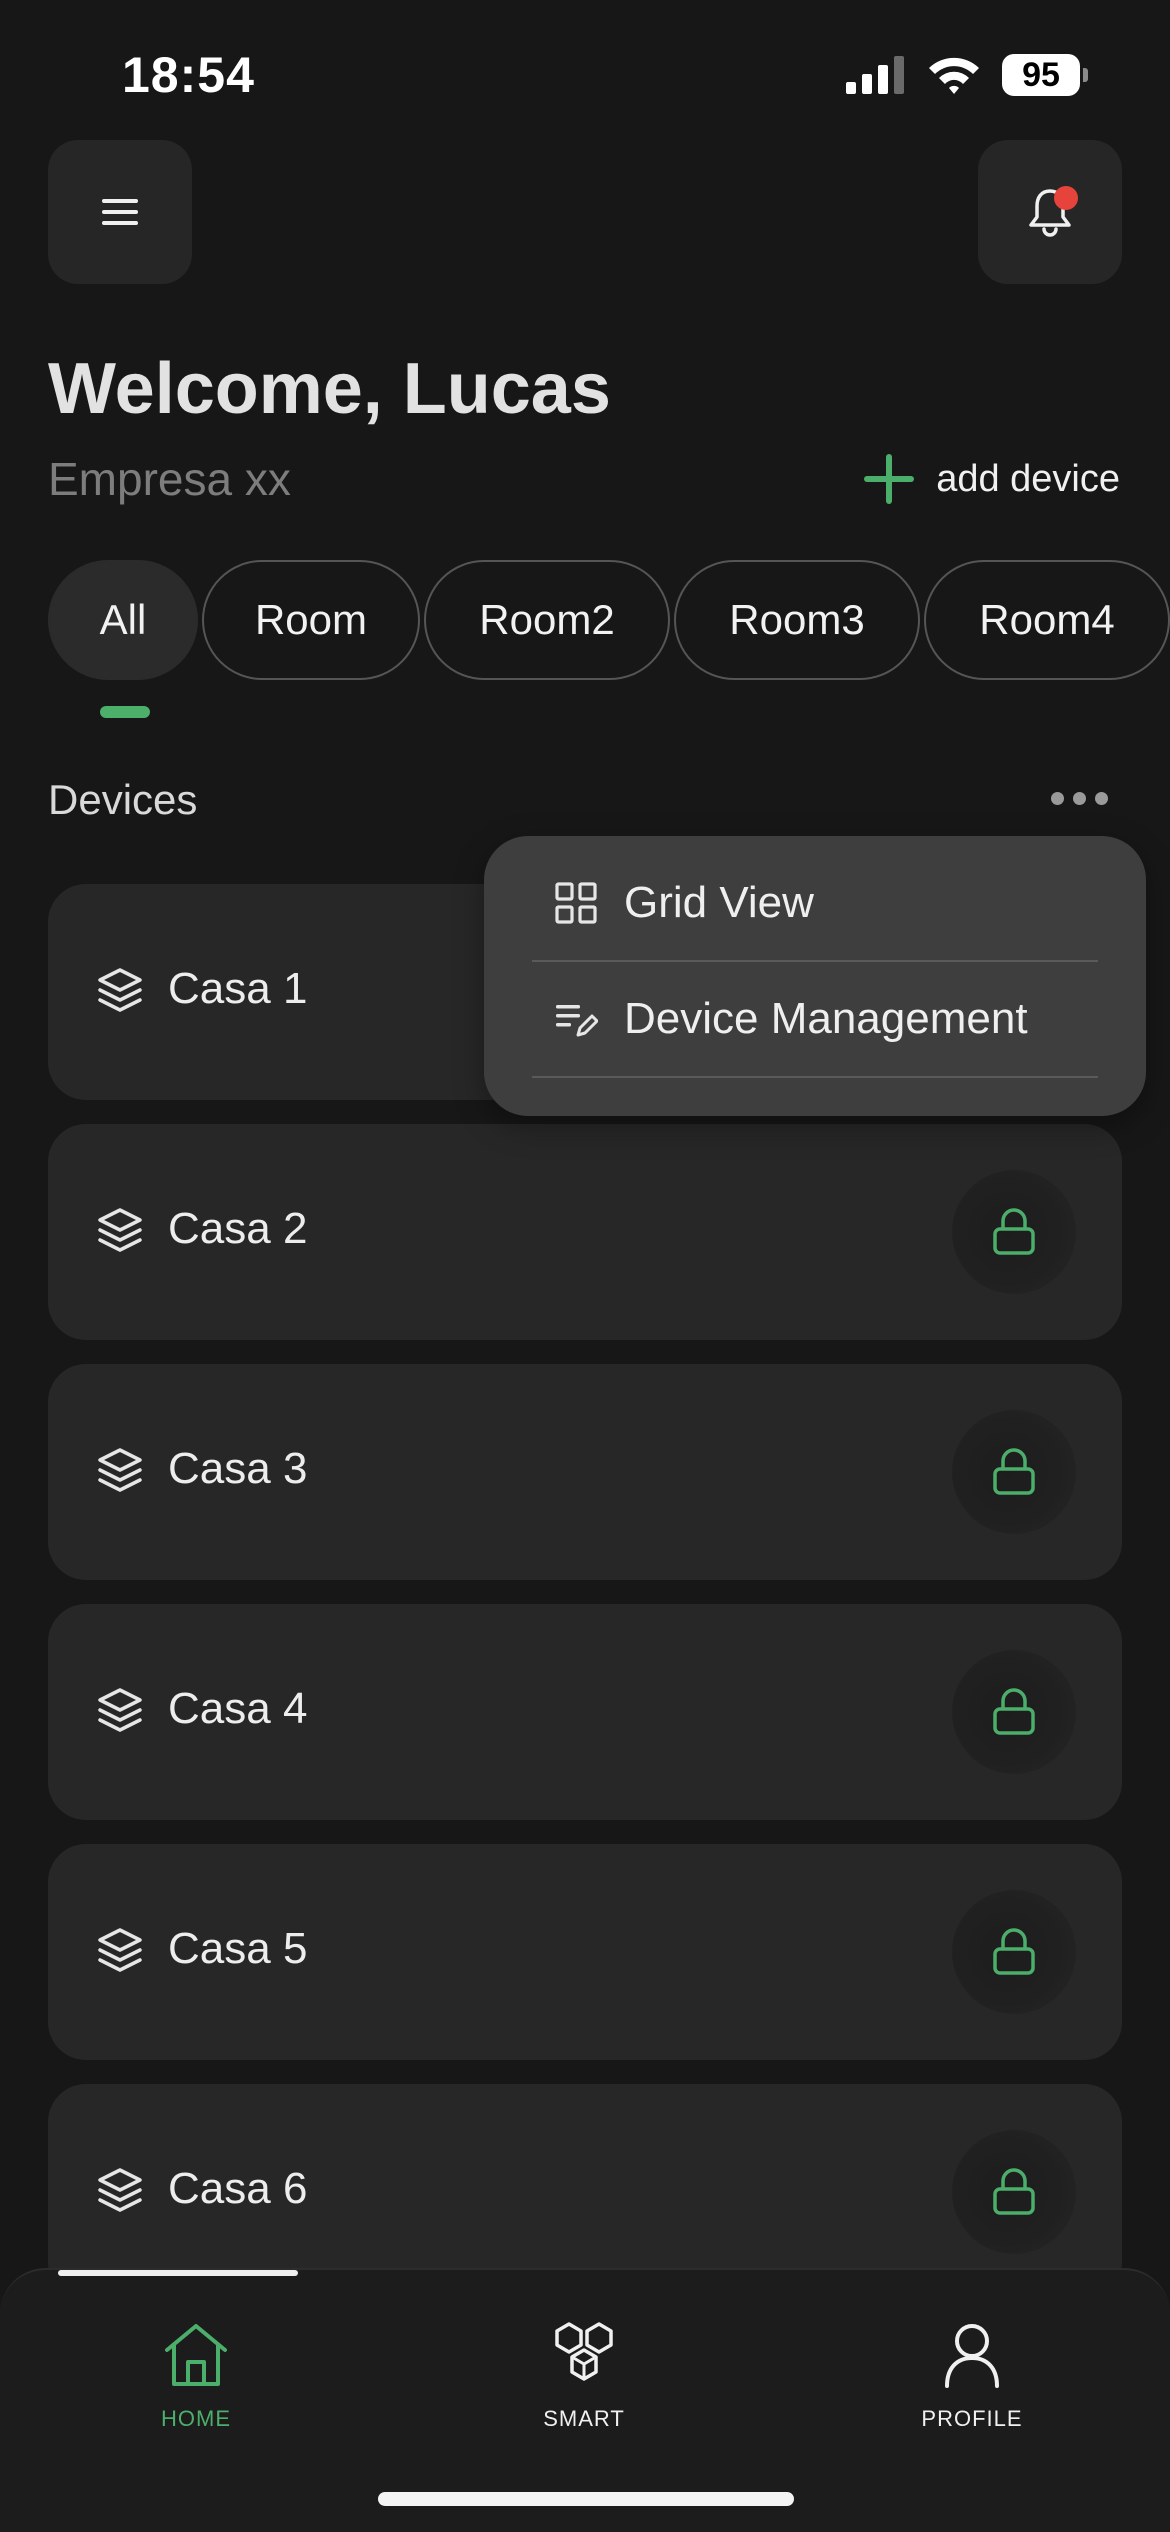  Describe the element at coordinates (238, 1228) in the screenshot. I see `device-name: Casa 2` at that location.